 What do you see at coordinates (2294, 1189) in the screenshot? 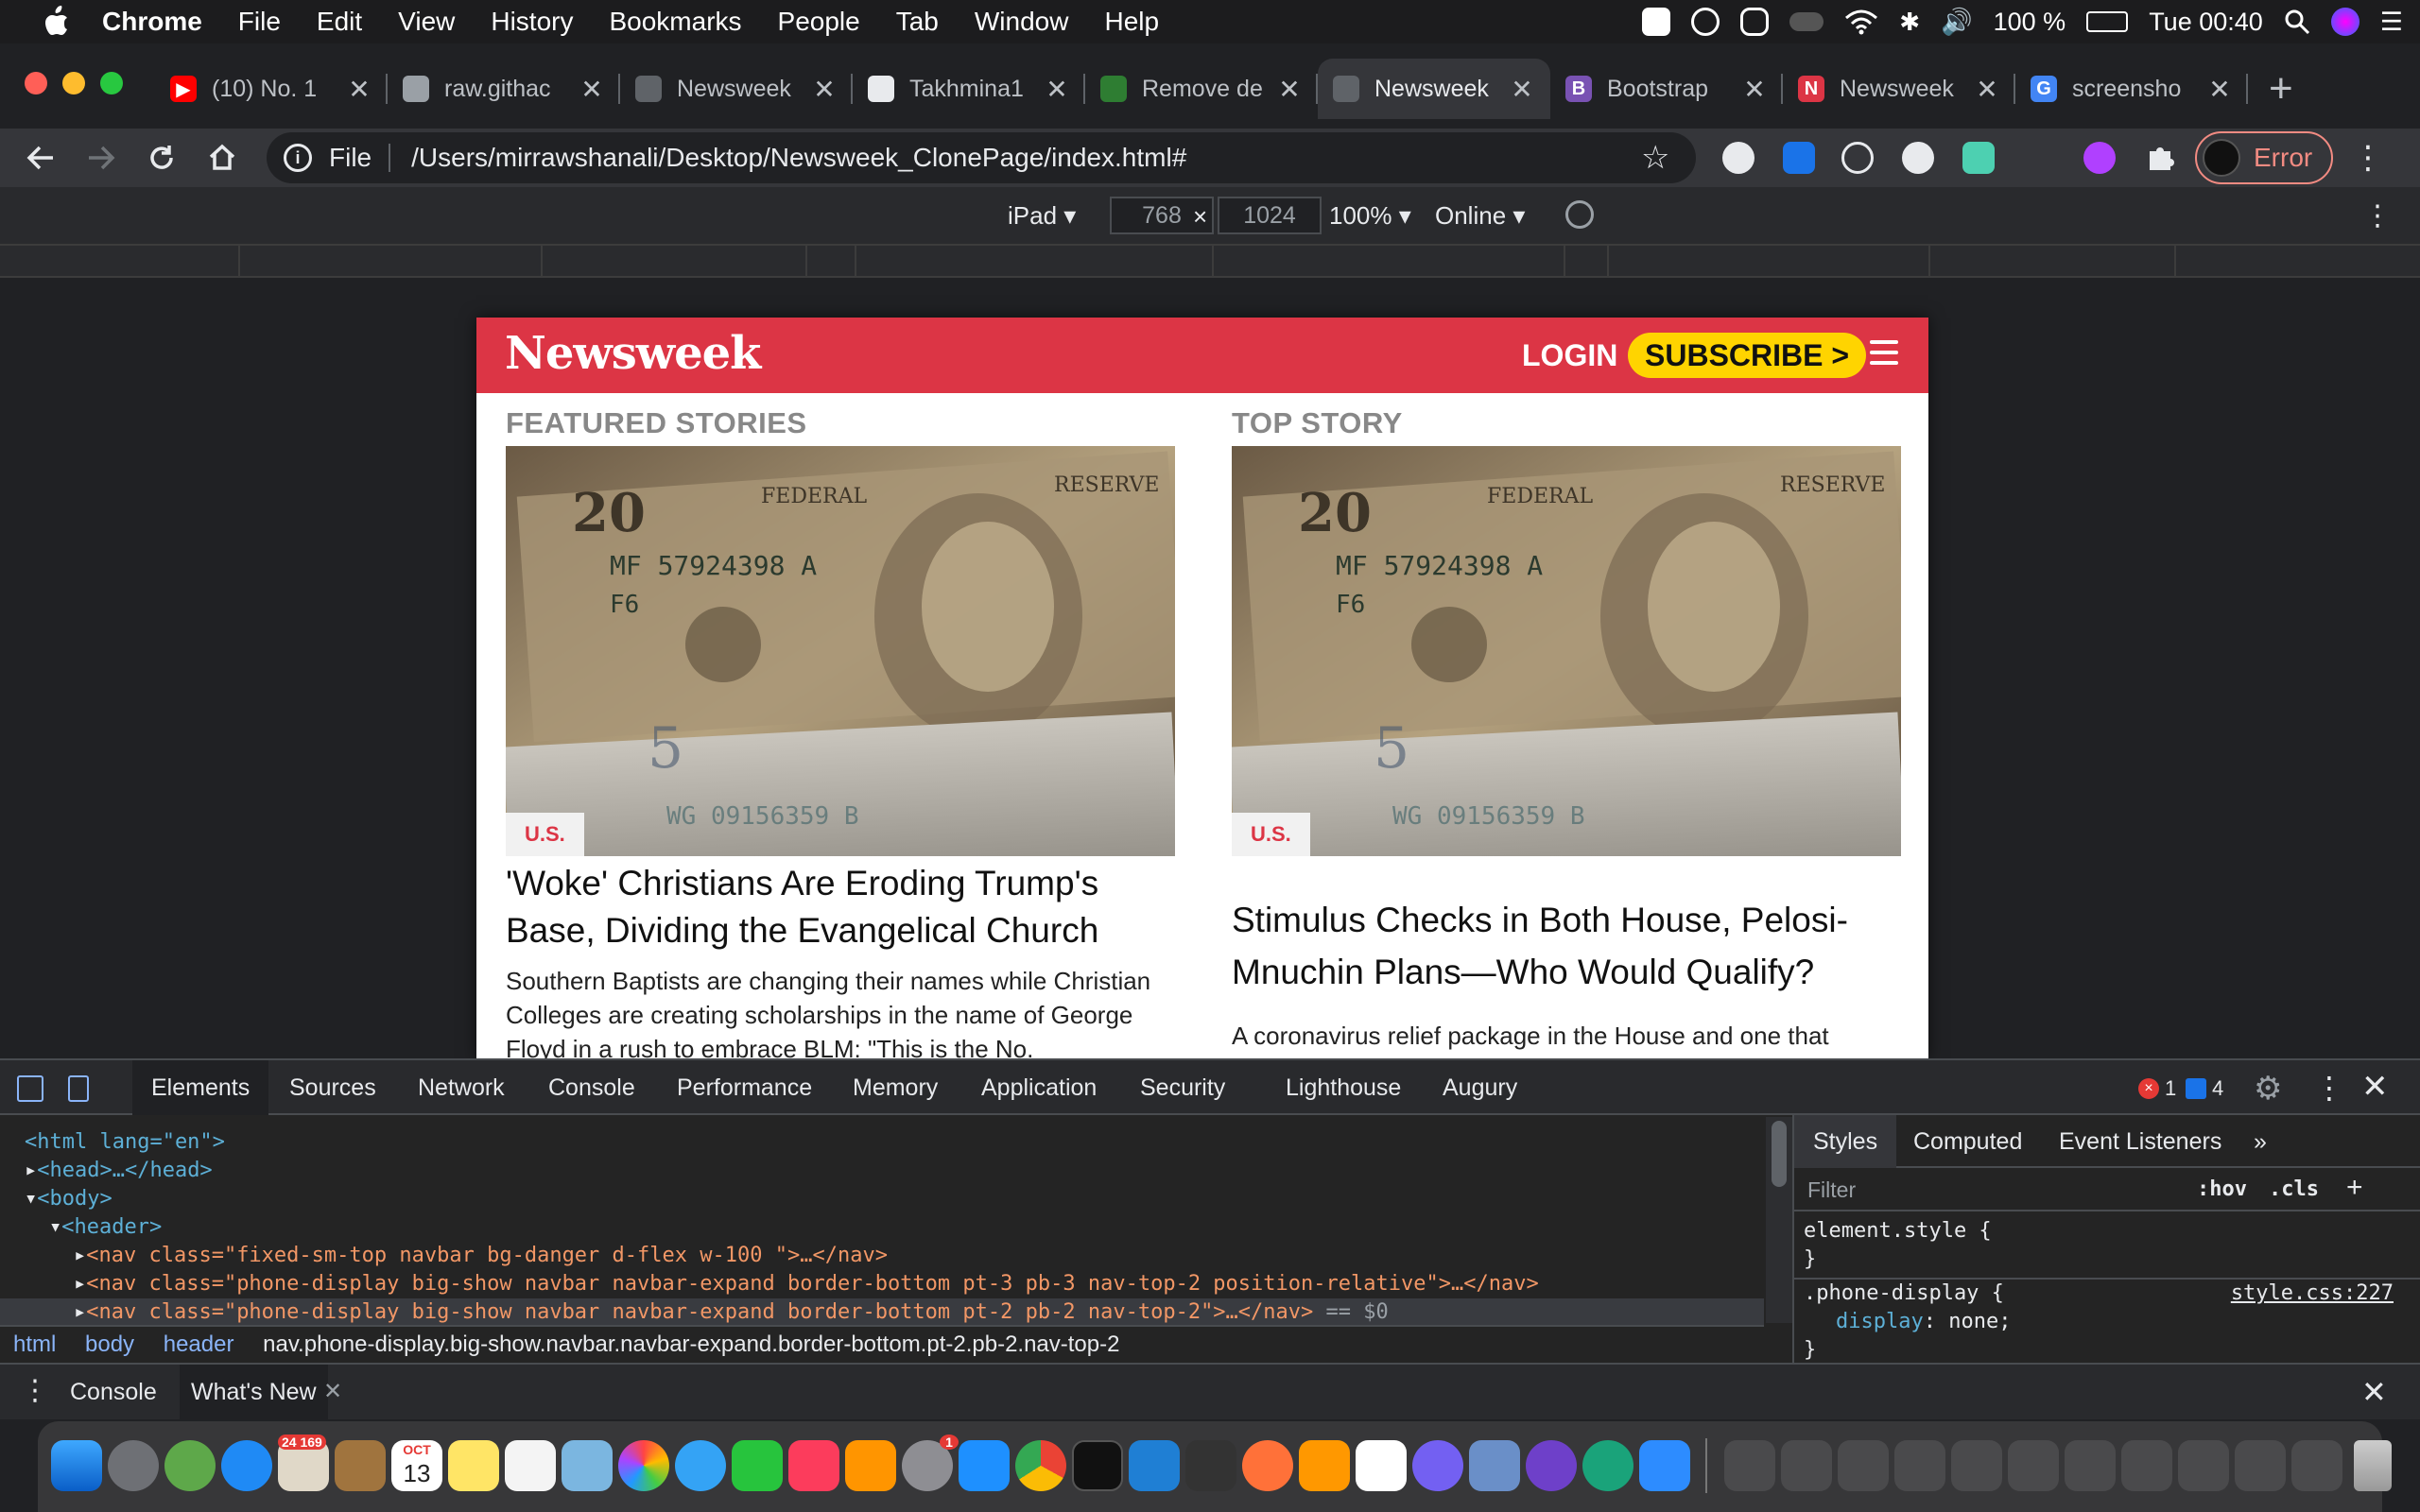
I see `class-toggle: .cls` at bounding box center [2294, 1189].